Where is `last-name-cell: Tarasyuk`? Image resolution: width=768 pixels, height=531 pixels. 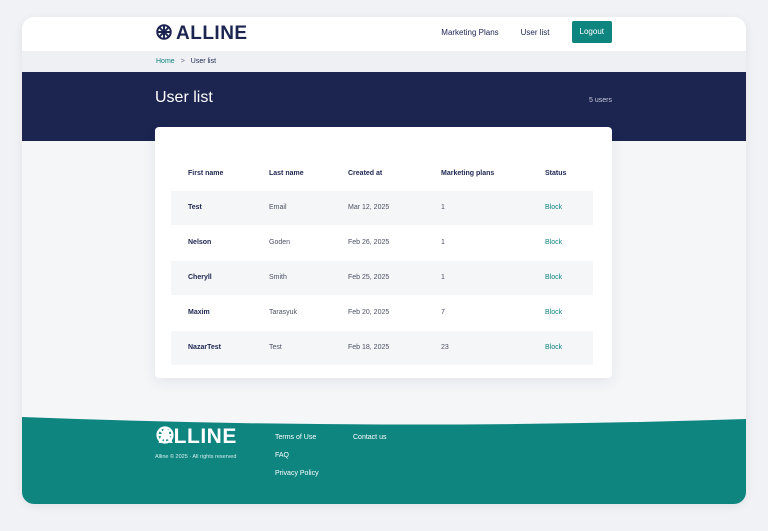
last-name-cell: Tarasyuk is located at coordinates (283, 312).